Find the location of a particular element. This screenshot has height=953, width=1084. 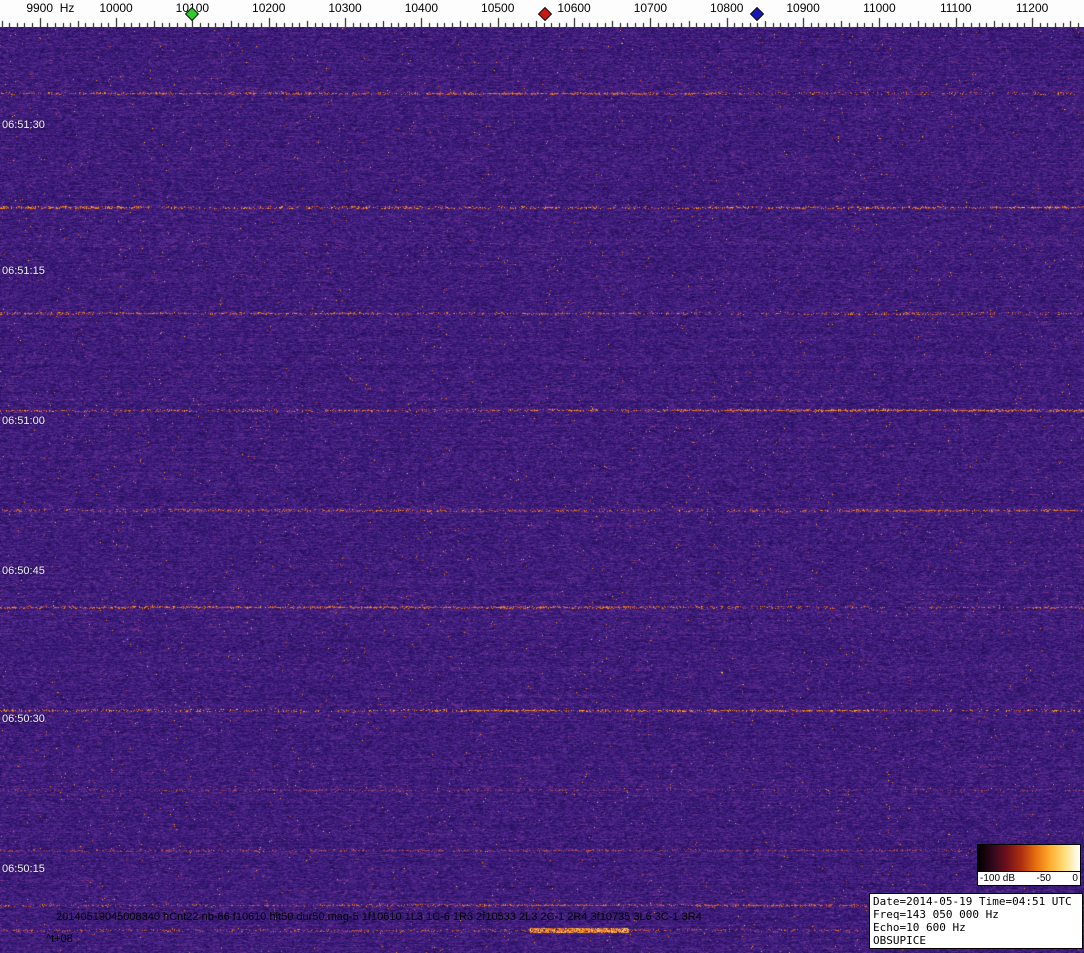

colorbar-min-label: -100 dB is located at coordinates (998, 878).